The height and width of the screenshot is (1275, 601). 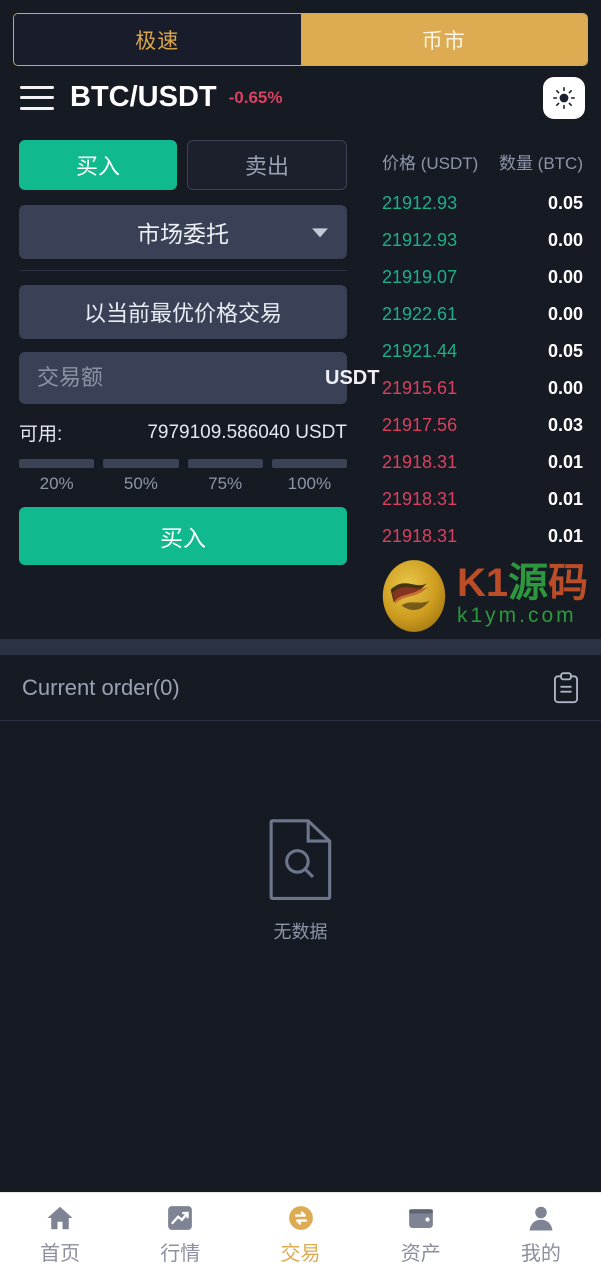 I want to click on percent-selector: 20% 50% 75% 100%, so click(x=183, y=476).